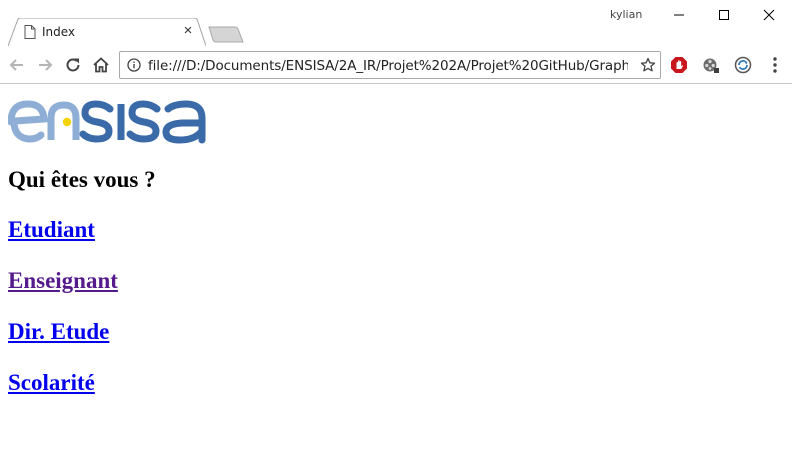 Image resolution: width=792 pixels, height=456 pixels. I want to click on menu-dots-icon, so click(775, 65).